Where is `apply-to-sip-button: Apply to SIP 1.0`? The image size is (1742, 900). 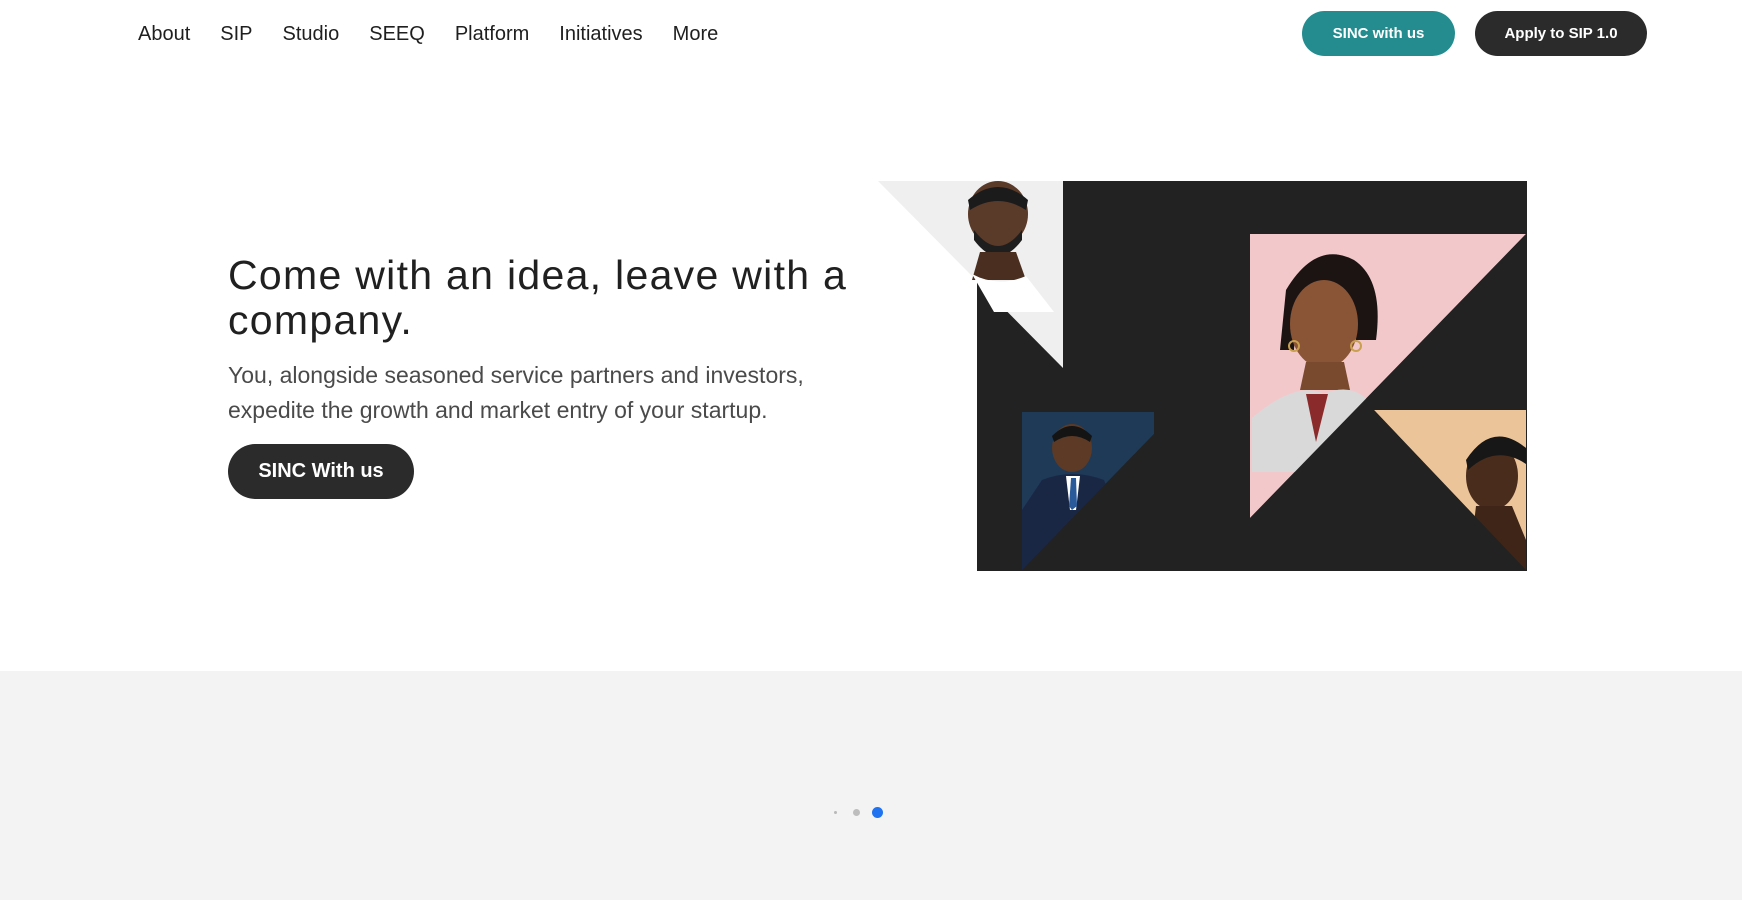
apply-to-sip-button: Apply to SIP 1.0 is located at coordinates (1561, 33).